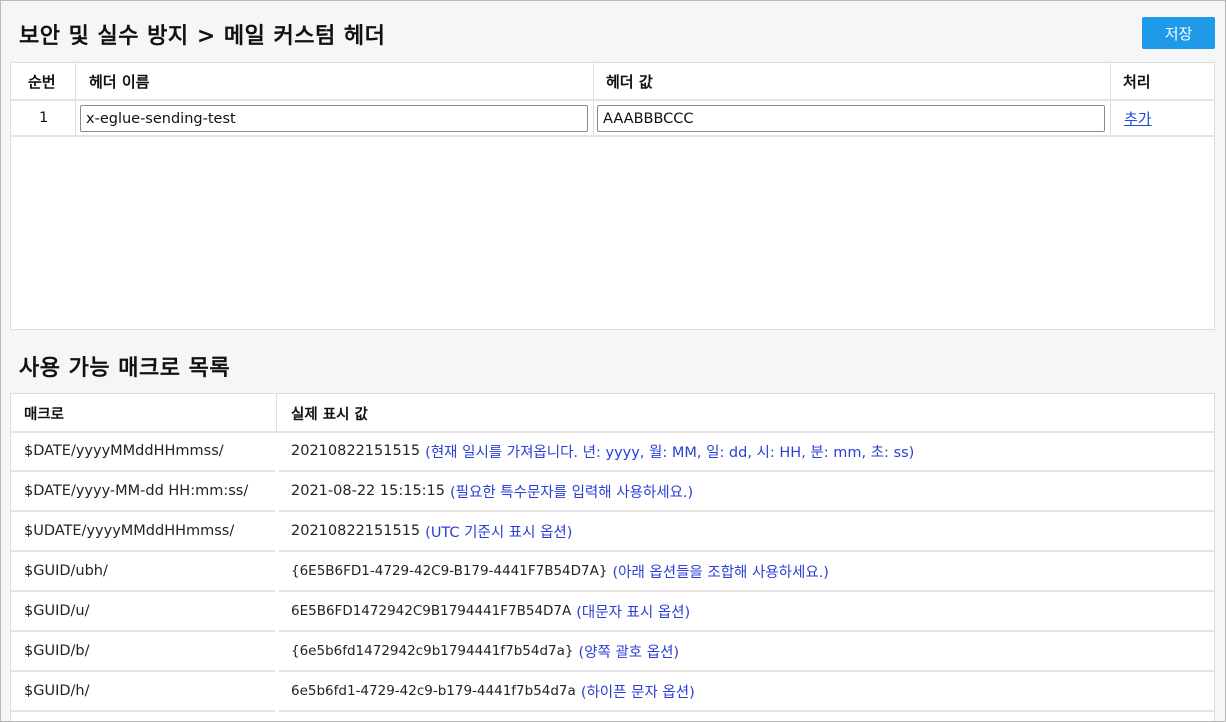 This screenshot has width=1226, height=722. Describe the element at coordinates (334, 118) in the screenshot. I see `header-name-input` at that location.